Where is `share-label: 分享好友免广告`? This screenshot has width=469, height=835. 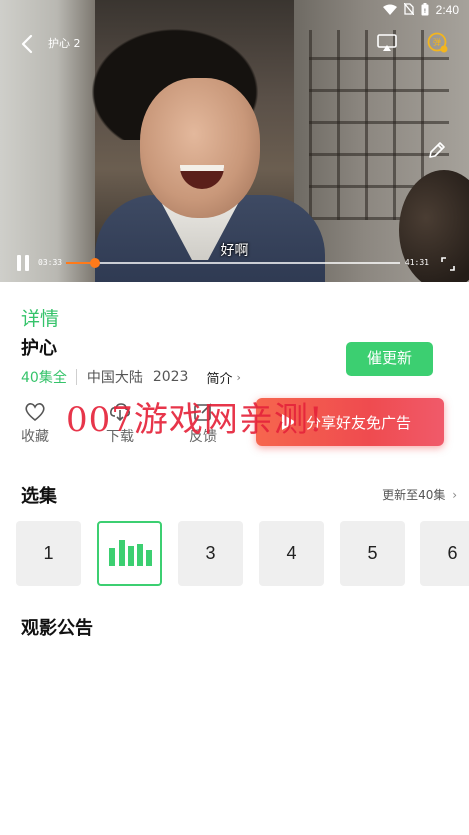
share-label: 分享好友免广告 is located at coordinates (359, 423).